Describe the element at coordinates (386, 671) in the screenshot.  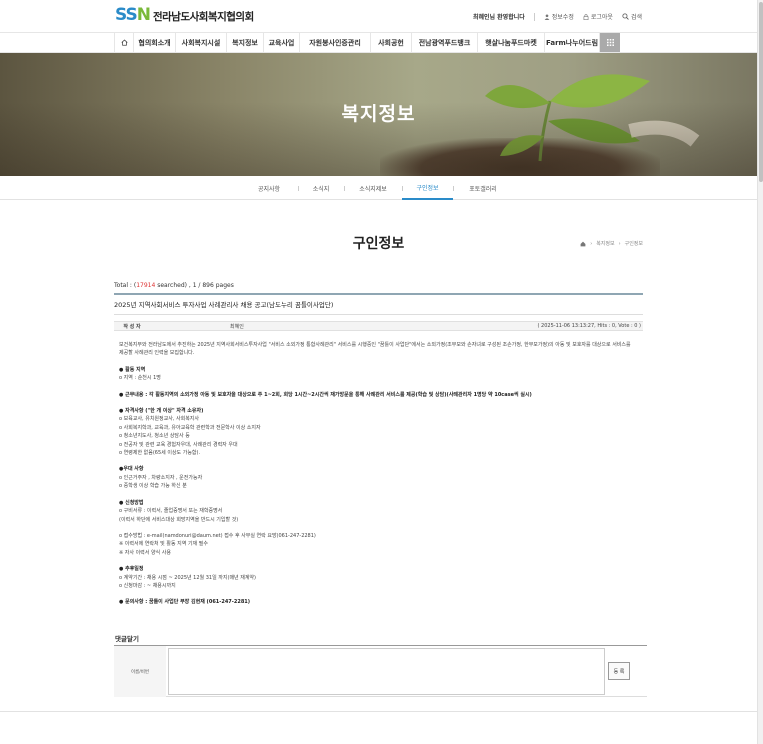
I see `comment-textarea` at that location.